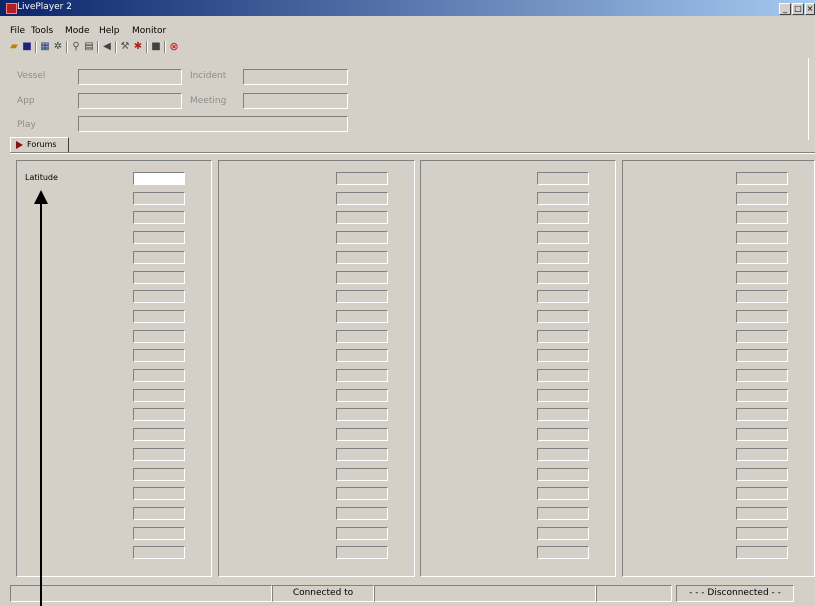 The width and height of the screenshot is (815, 606). What do you see at coordinates (42, 31) in the screenshot?
I see `menu-tools: Tools` at bounding box center [42, 31].